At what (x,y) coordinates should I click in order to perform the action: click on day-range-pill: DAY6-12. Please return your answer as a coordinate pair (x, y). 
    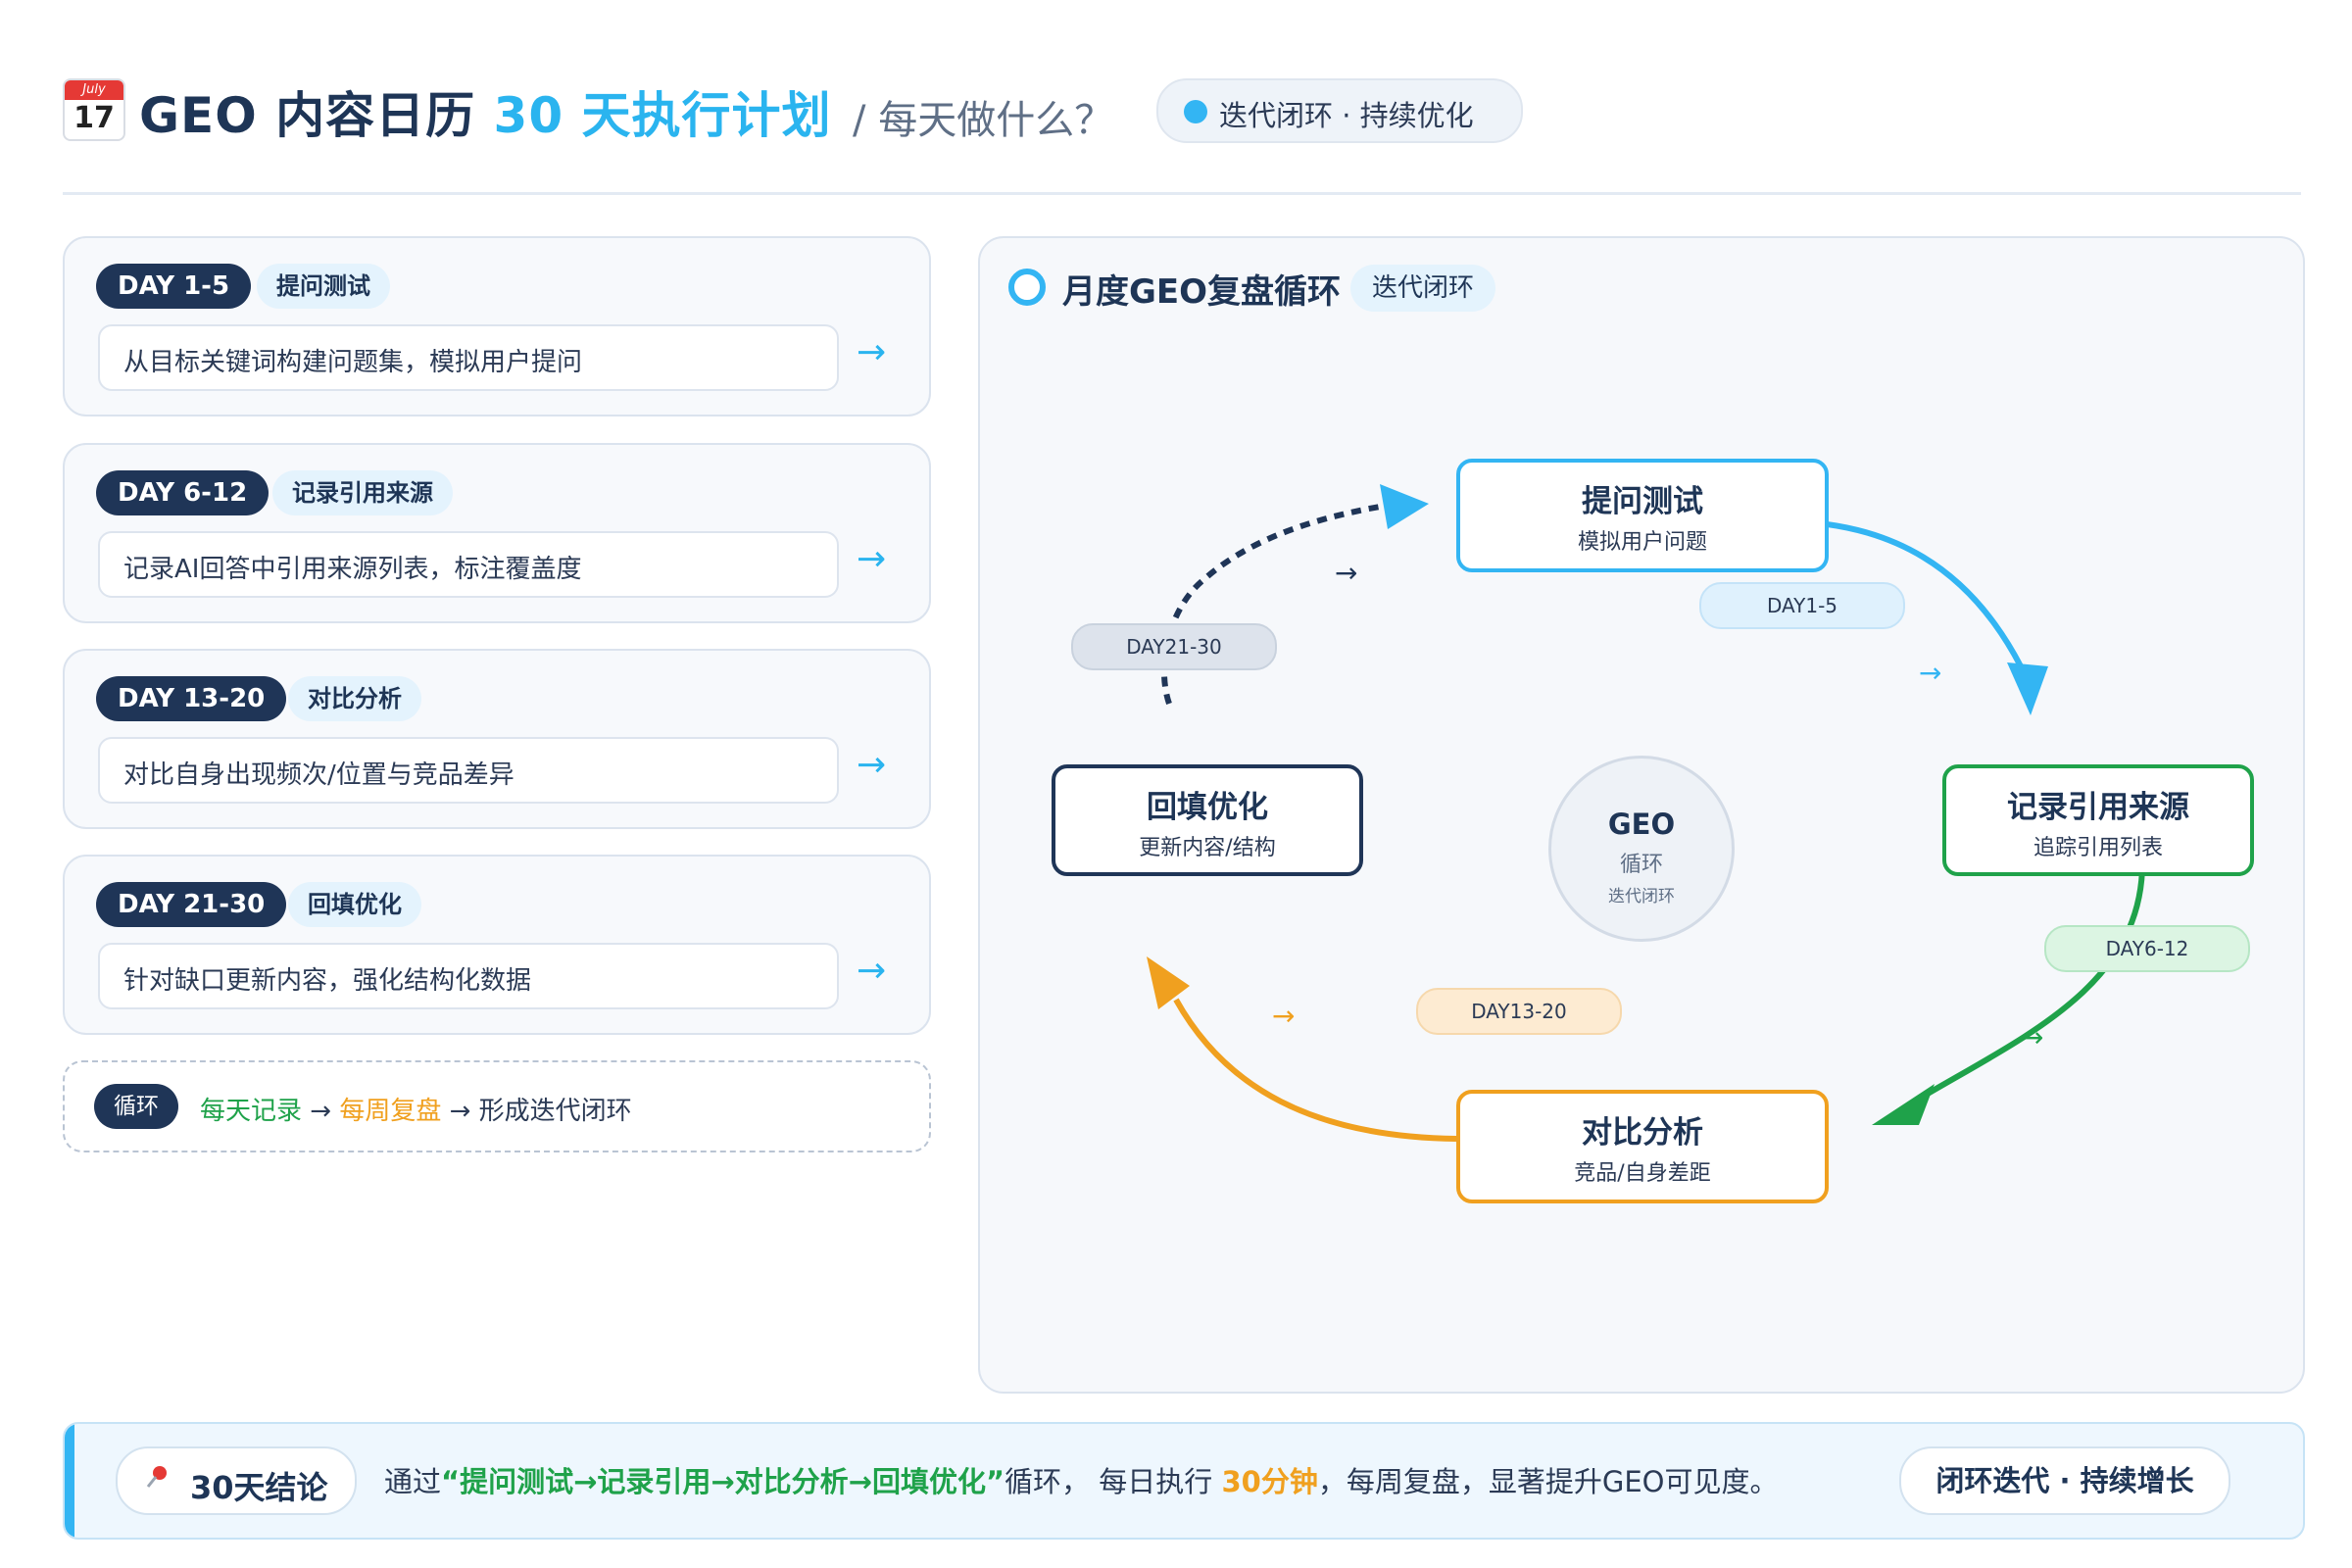
    Looking at the image, I should click on (2147, 948).